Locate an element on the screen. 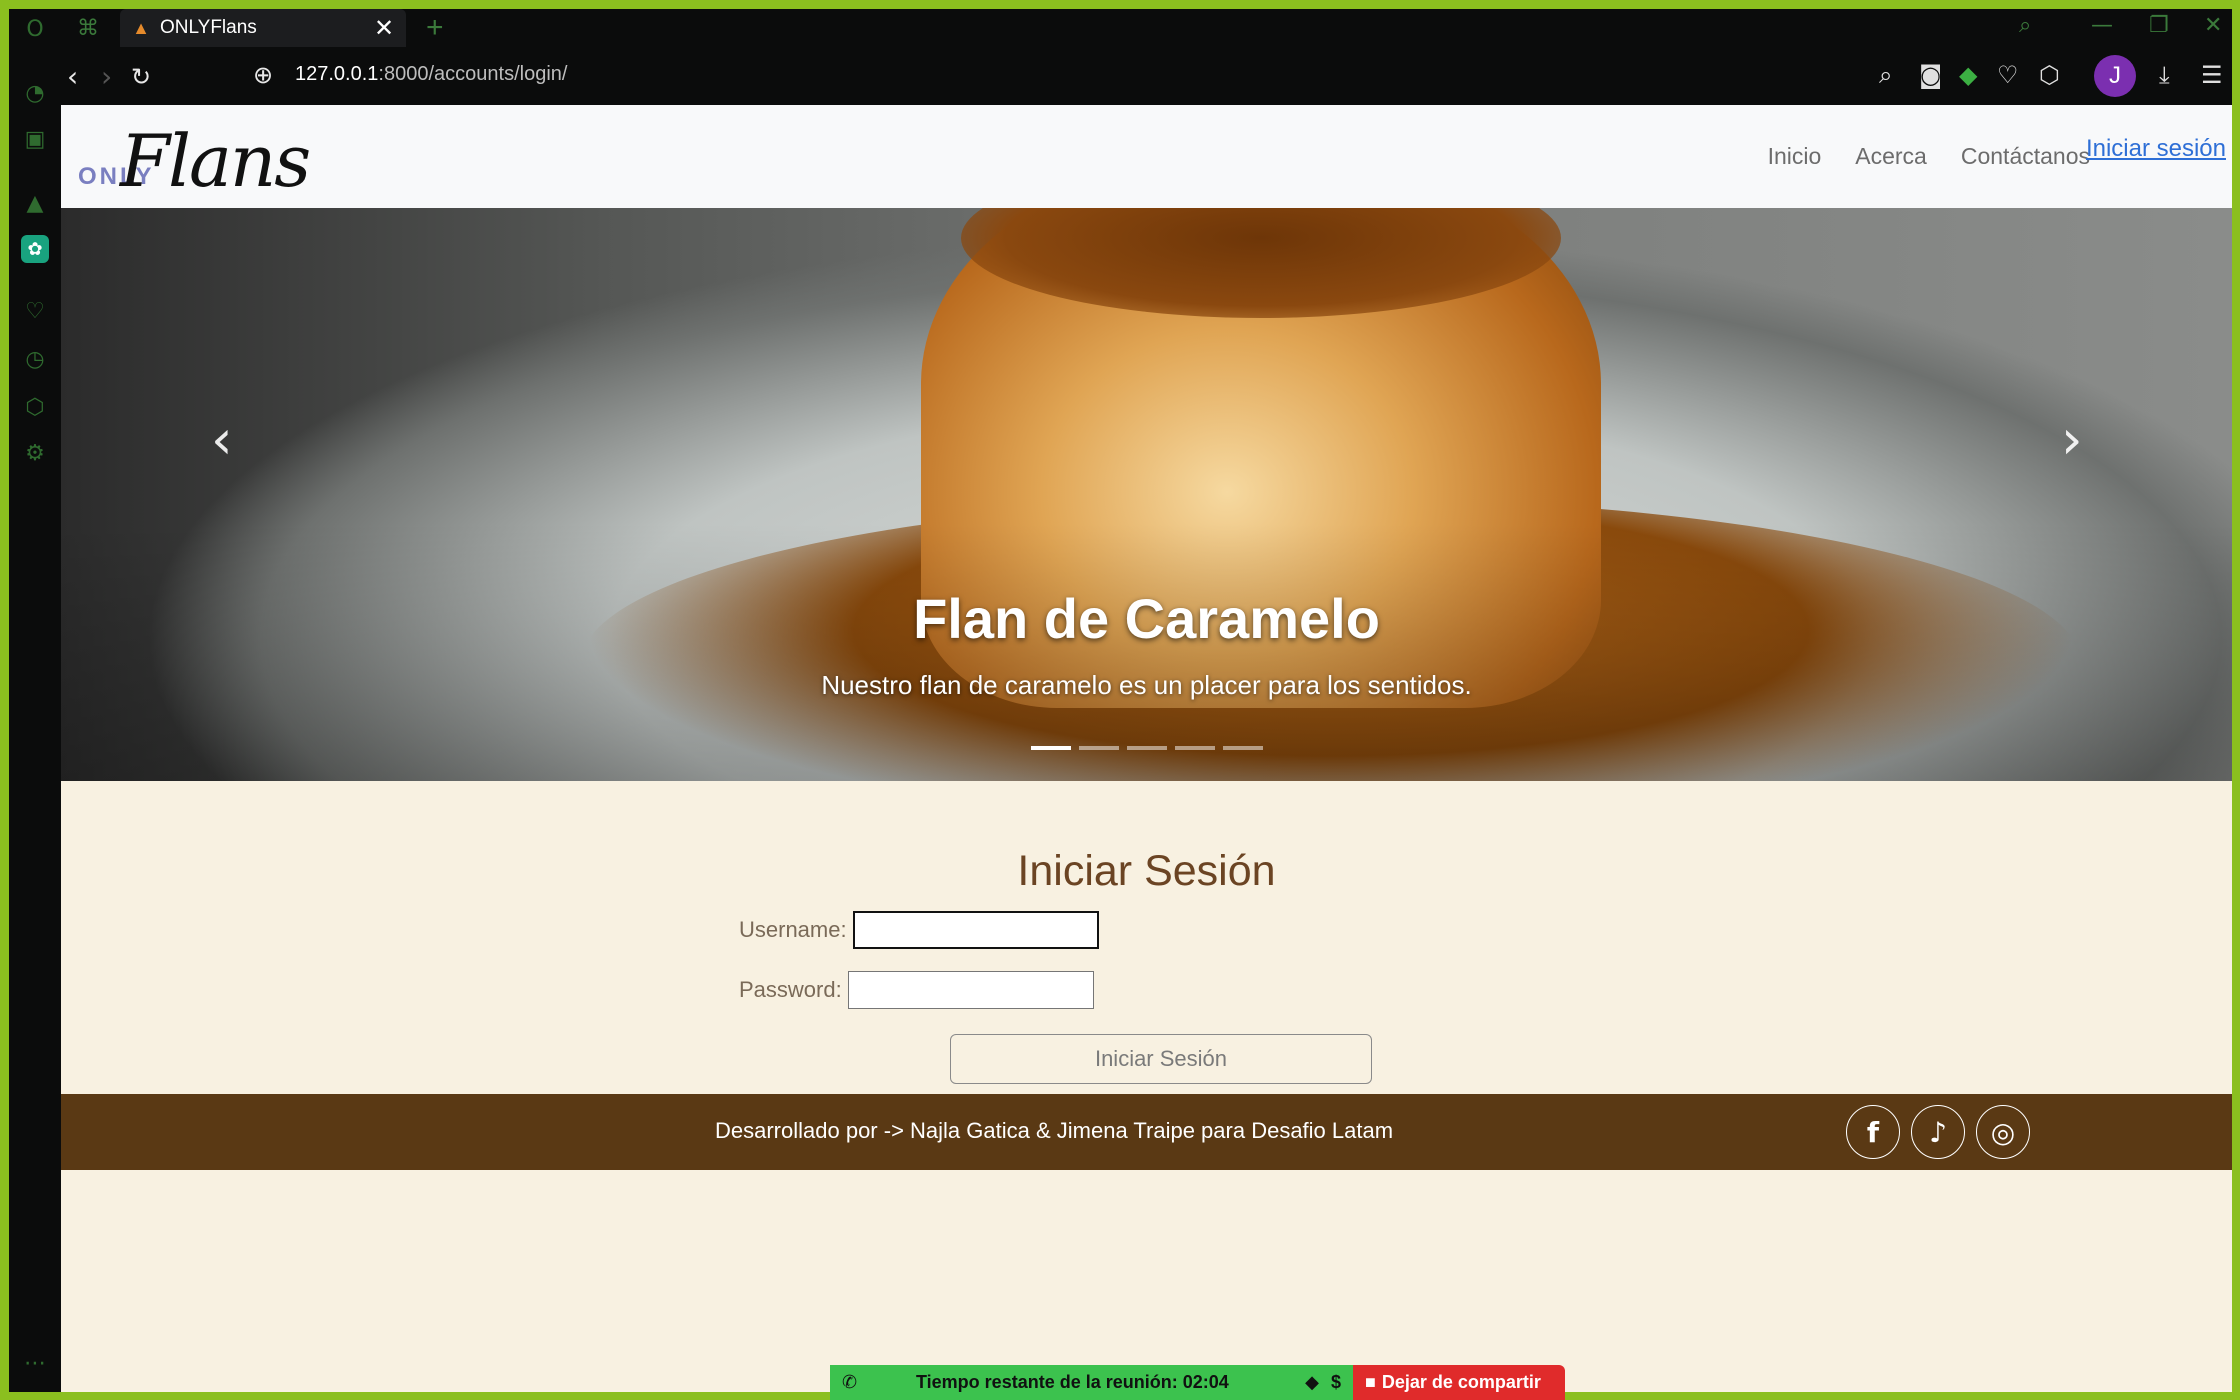  stop-sharing-label: Dejar de compartir is located at coordinates (1461, 1382).